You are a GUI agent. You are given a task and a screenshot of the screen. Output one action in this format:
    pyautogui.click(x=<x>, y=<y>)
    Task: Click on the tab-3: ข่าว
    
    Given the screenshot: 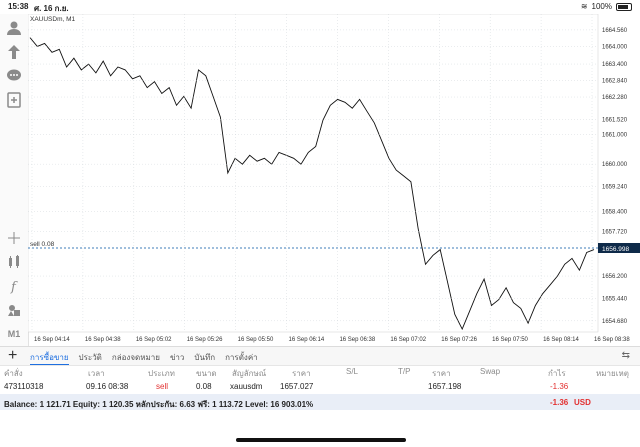 What is the action you would take?
    pyautogui.click(x=177, y=358)
    